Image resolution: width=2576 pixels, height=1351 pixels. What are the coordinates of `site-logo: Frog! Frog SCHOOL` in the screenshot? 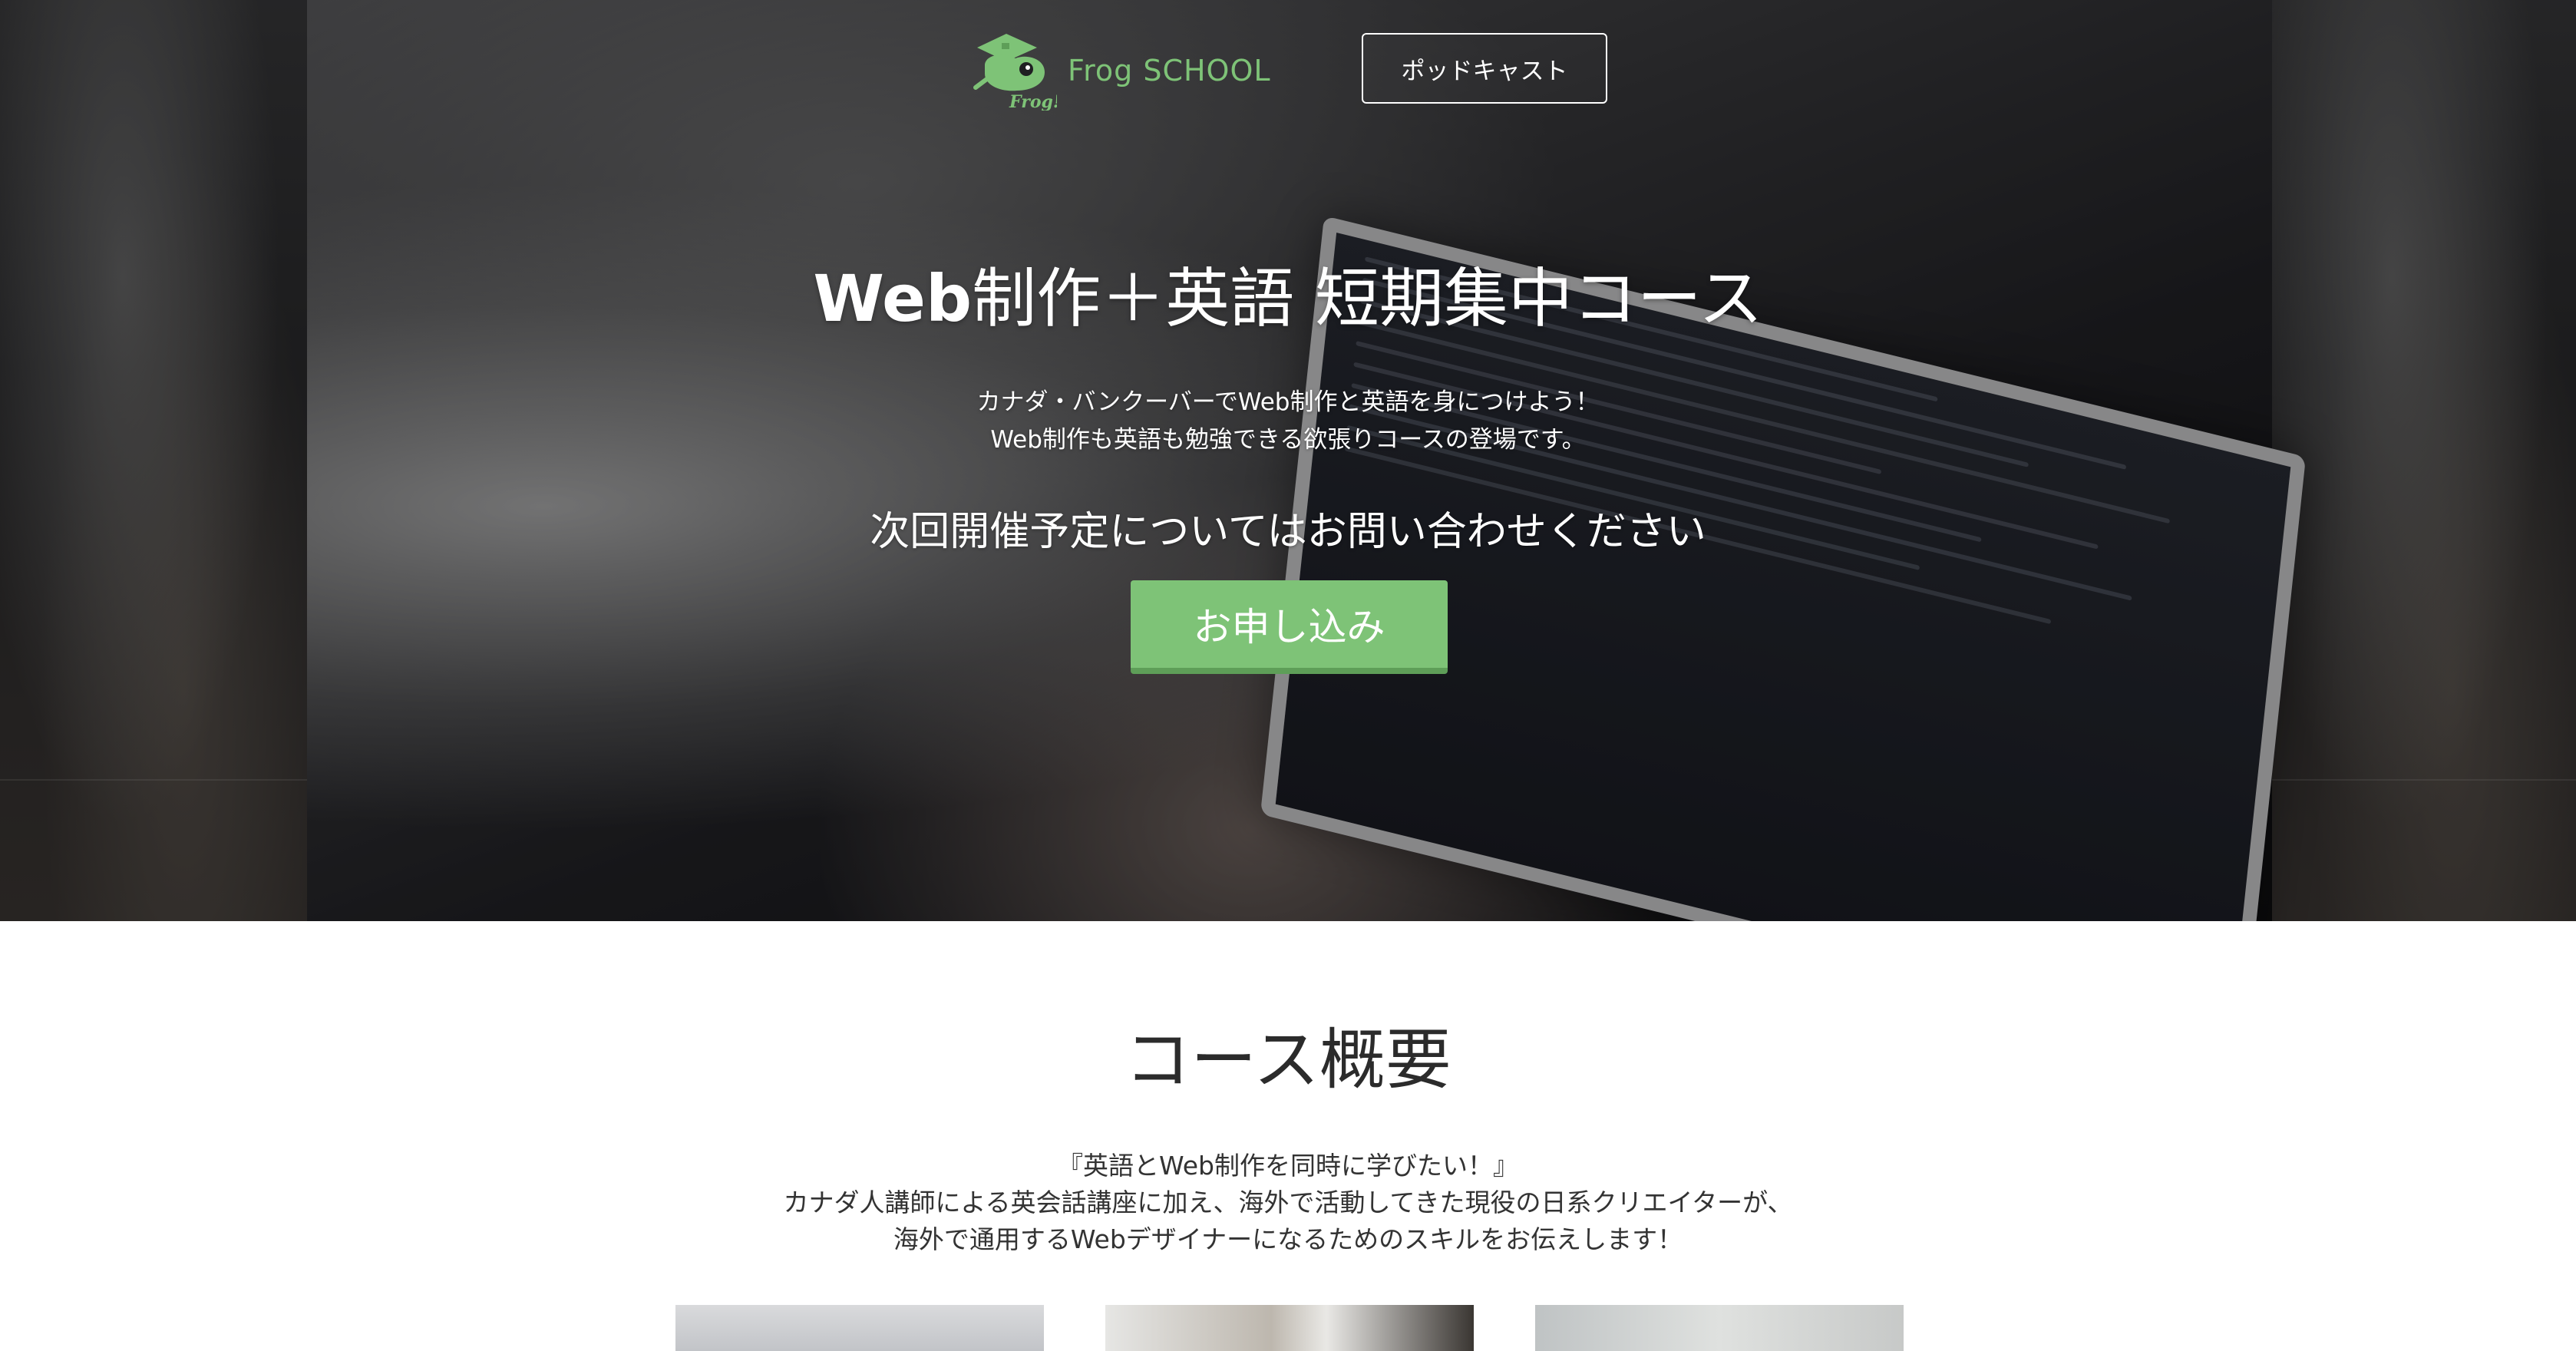 It's located at (1121, 71).